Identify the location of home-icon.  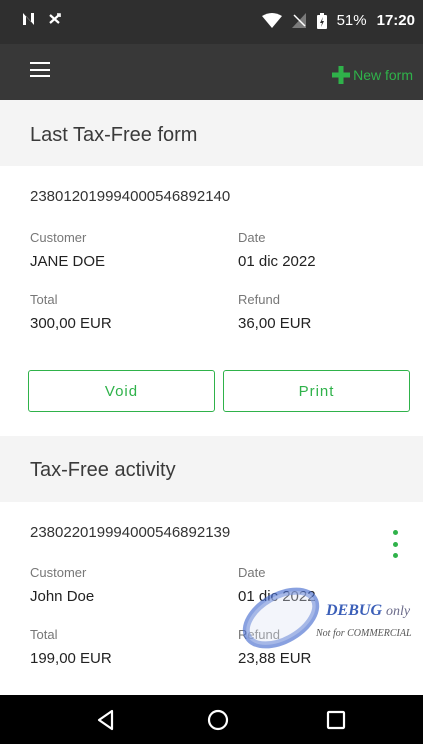
(218, 720).